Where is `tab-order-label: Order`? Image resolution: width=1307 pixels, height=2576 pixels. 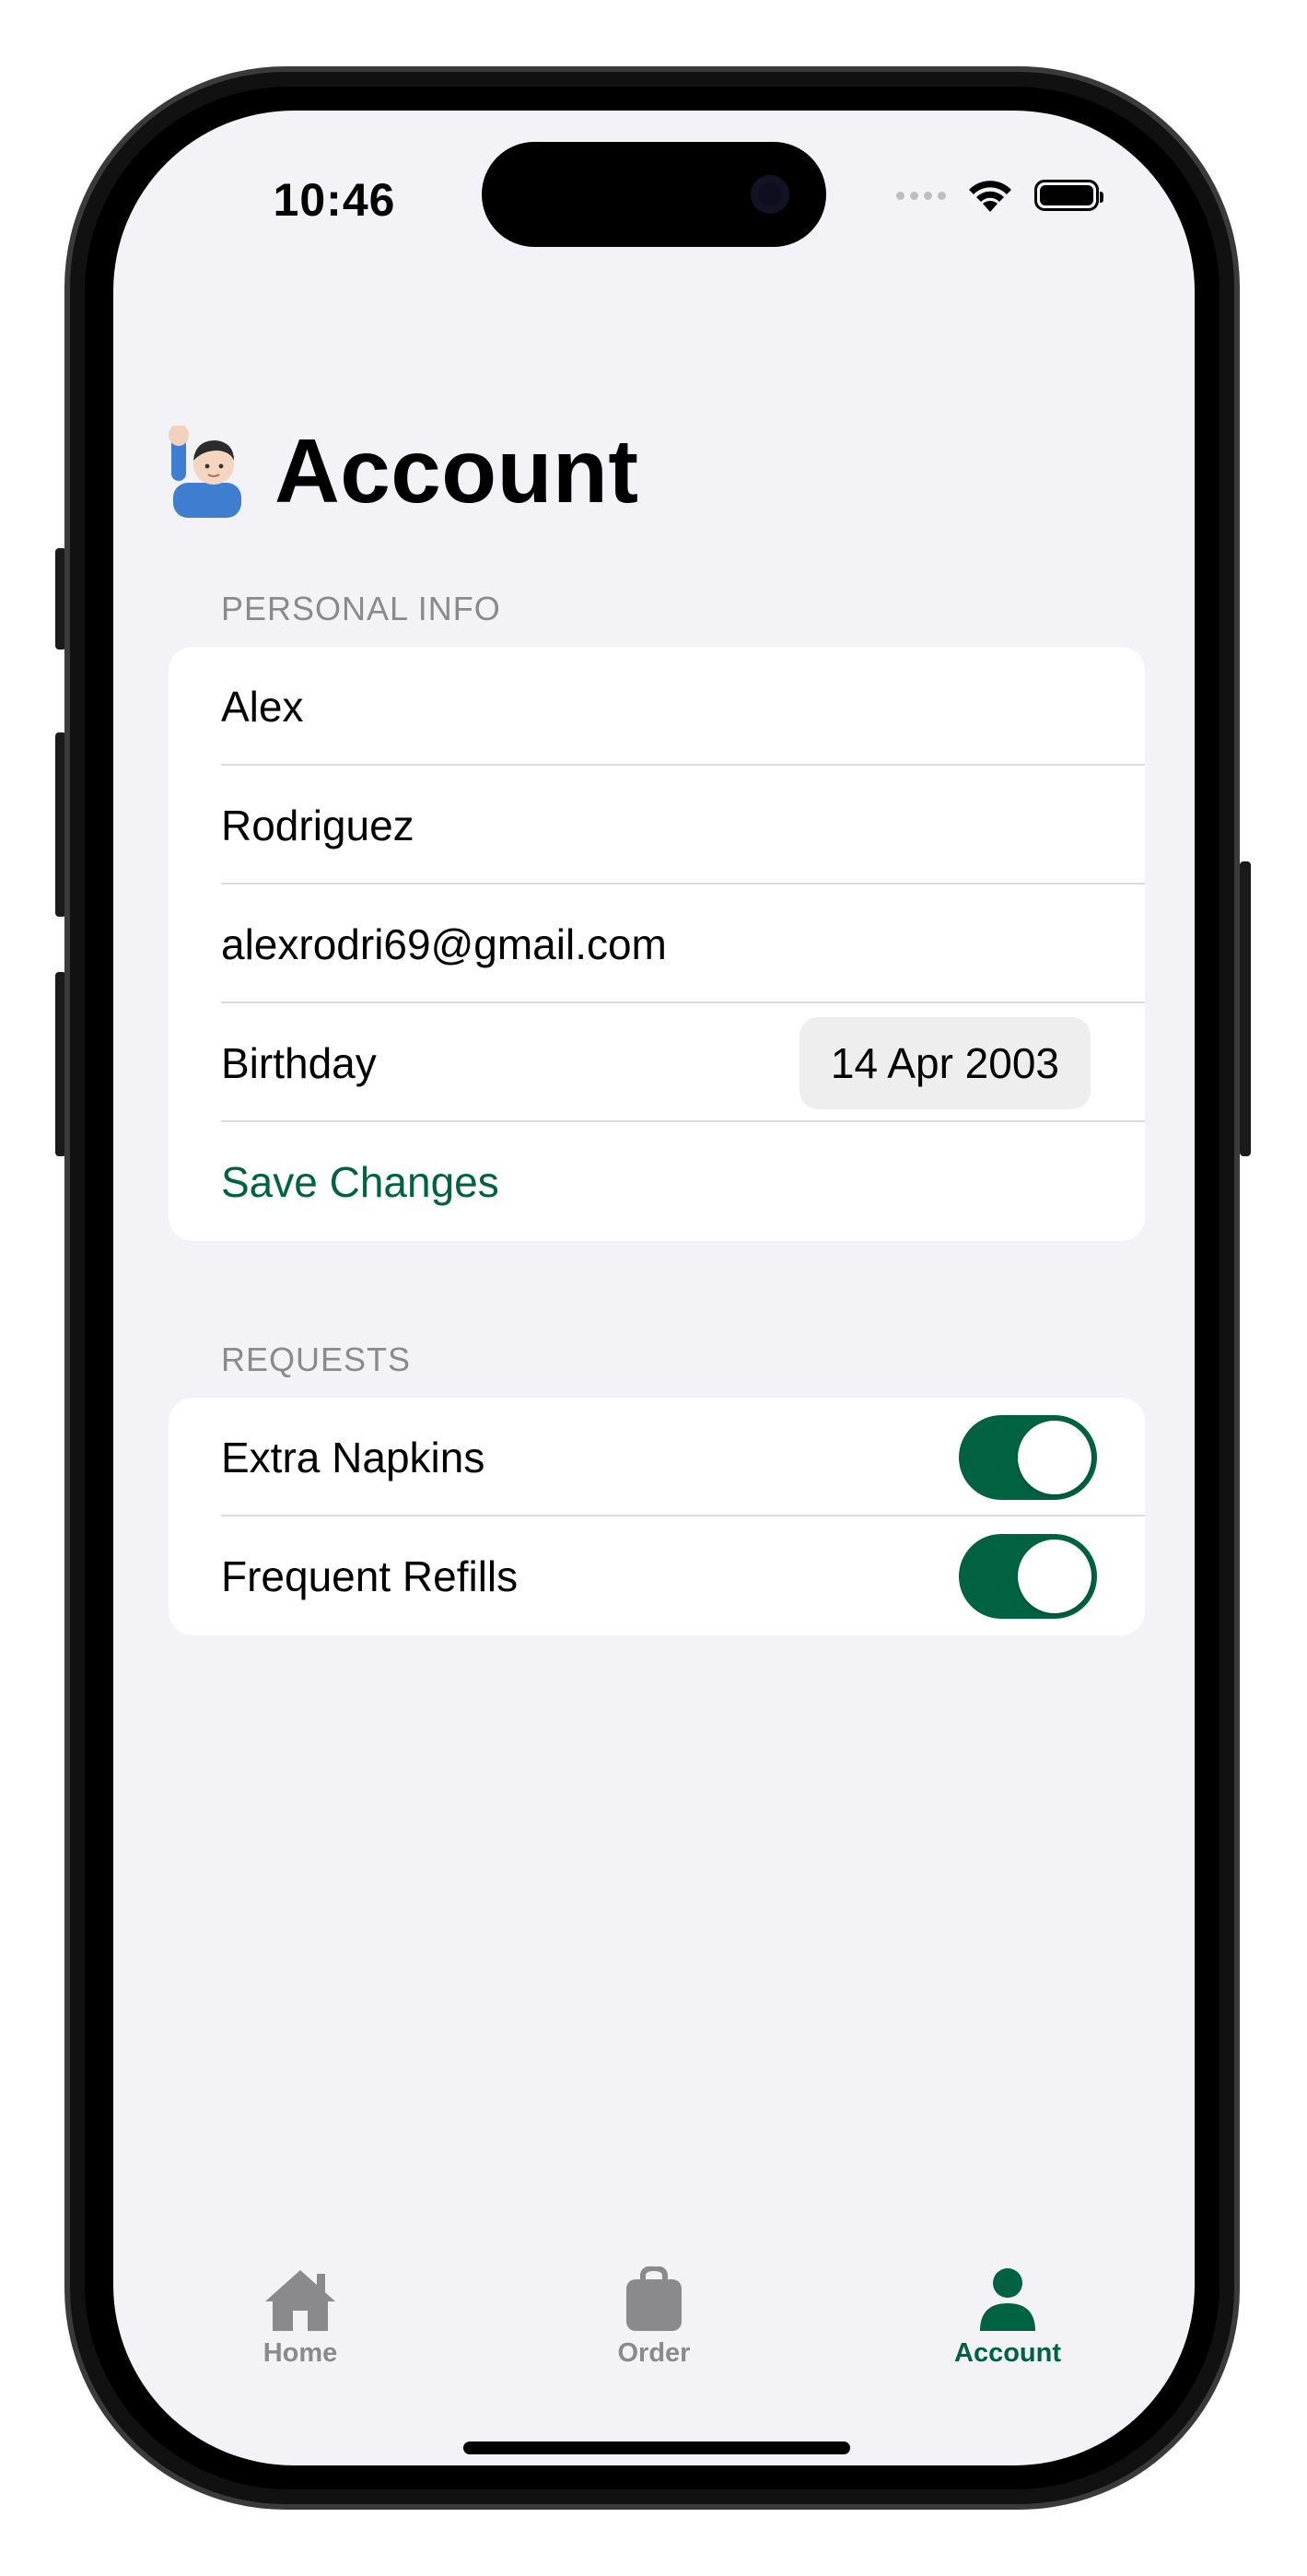
tab-order-label: Order is located at coordinates (654, 2353).